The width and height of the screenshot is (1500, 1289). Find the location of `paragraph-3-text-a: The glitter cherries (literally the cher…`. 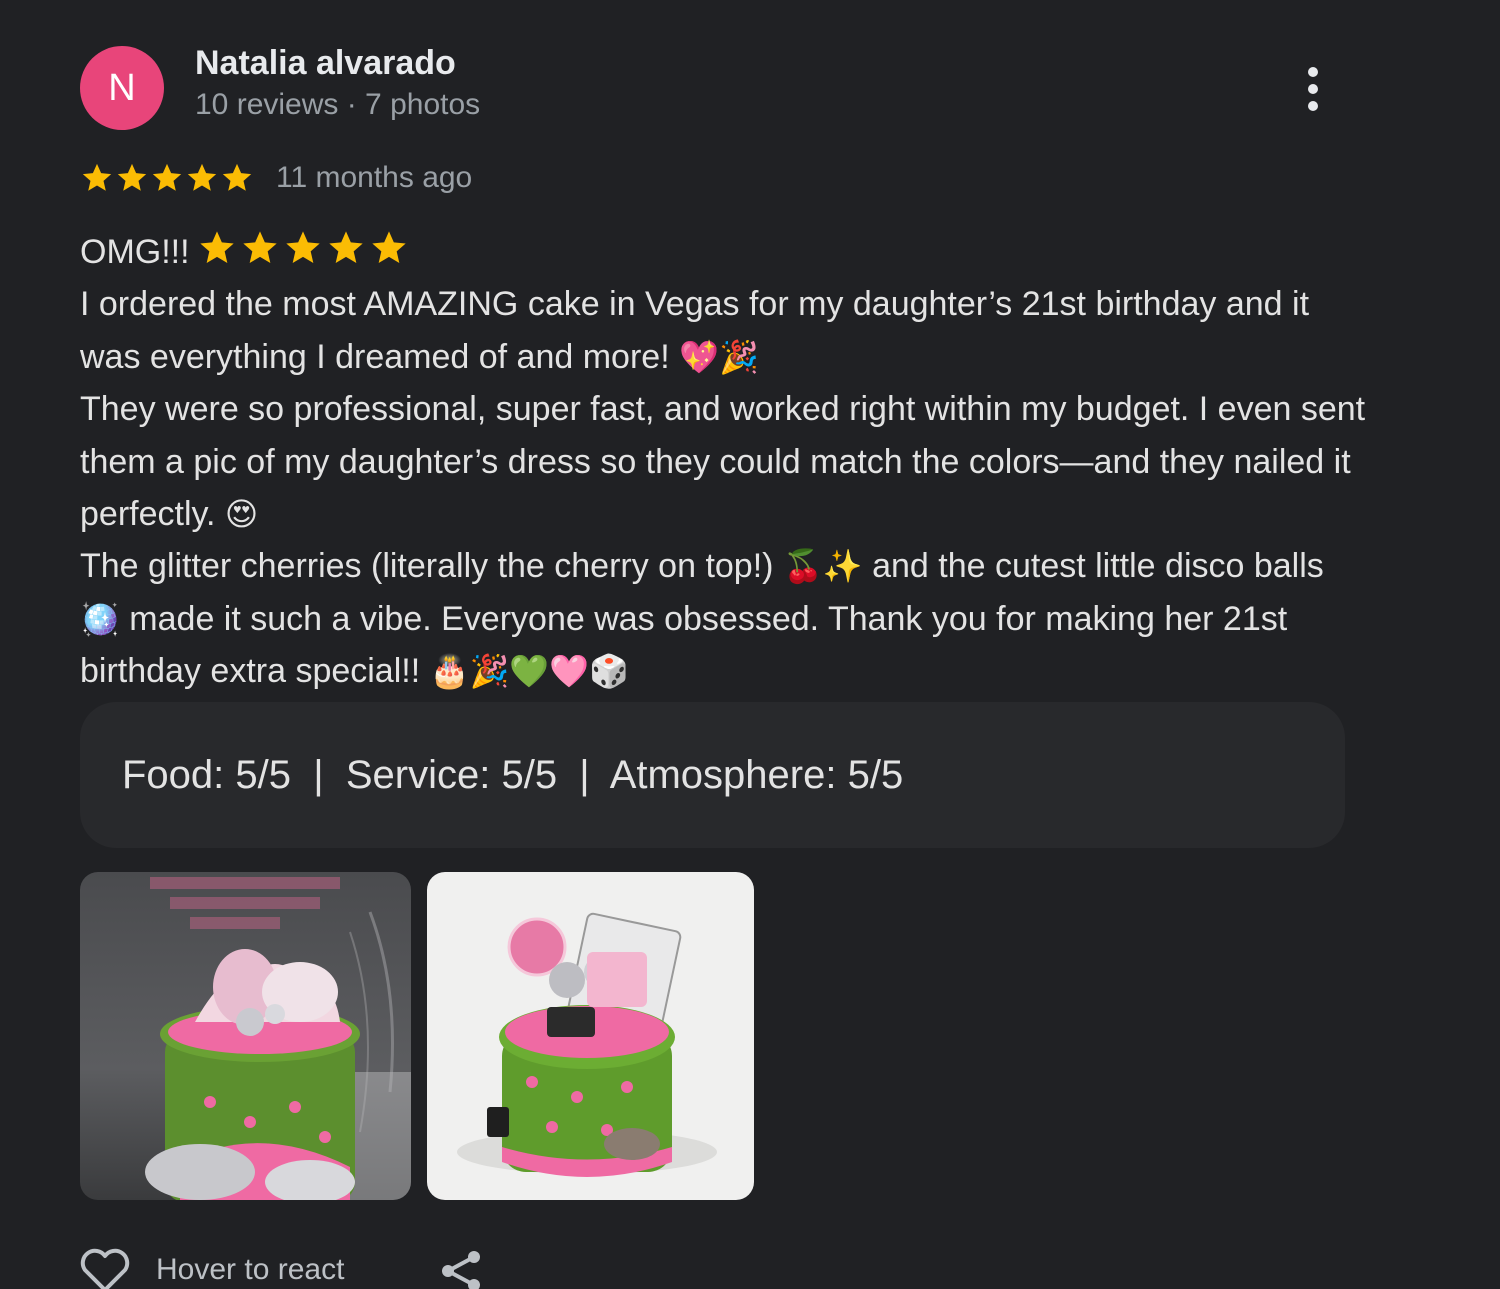

paragraph-3-text-a: The glitter cherries (literally the cher… is located at coordinates (427, 566).